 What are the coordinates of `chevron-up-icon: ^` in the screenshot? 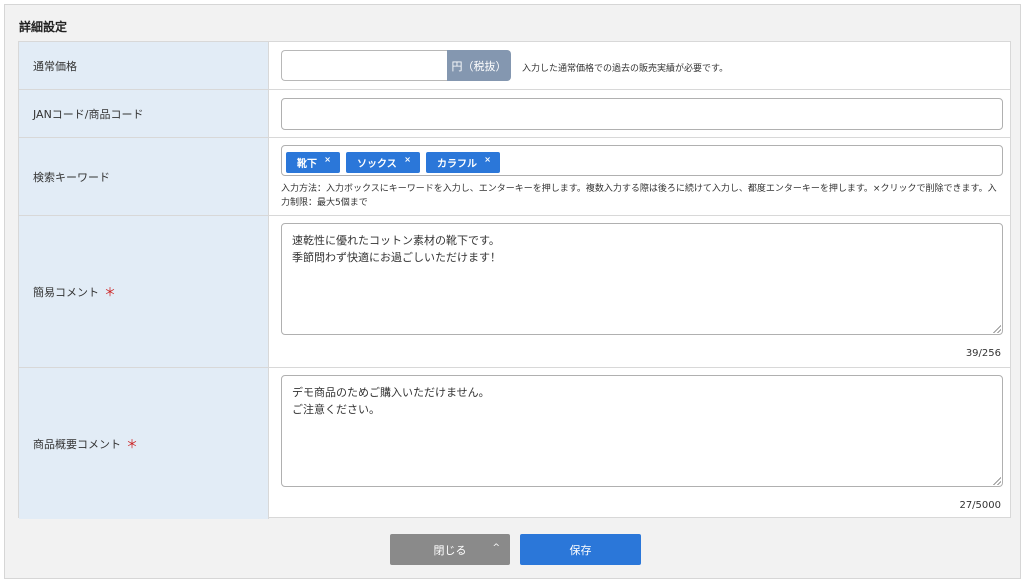 It's located at (496, 548).